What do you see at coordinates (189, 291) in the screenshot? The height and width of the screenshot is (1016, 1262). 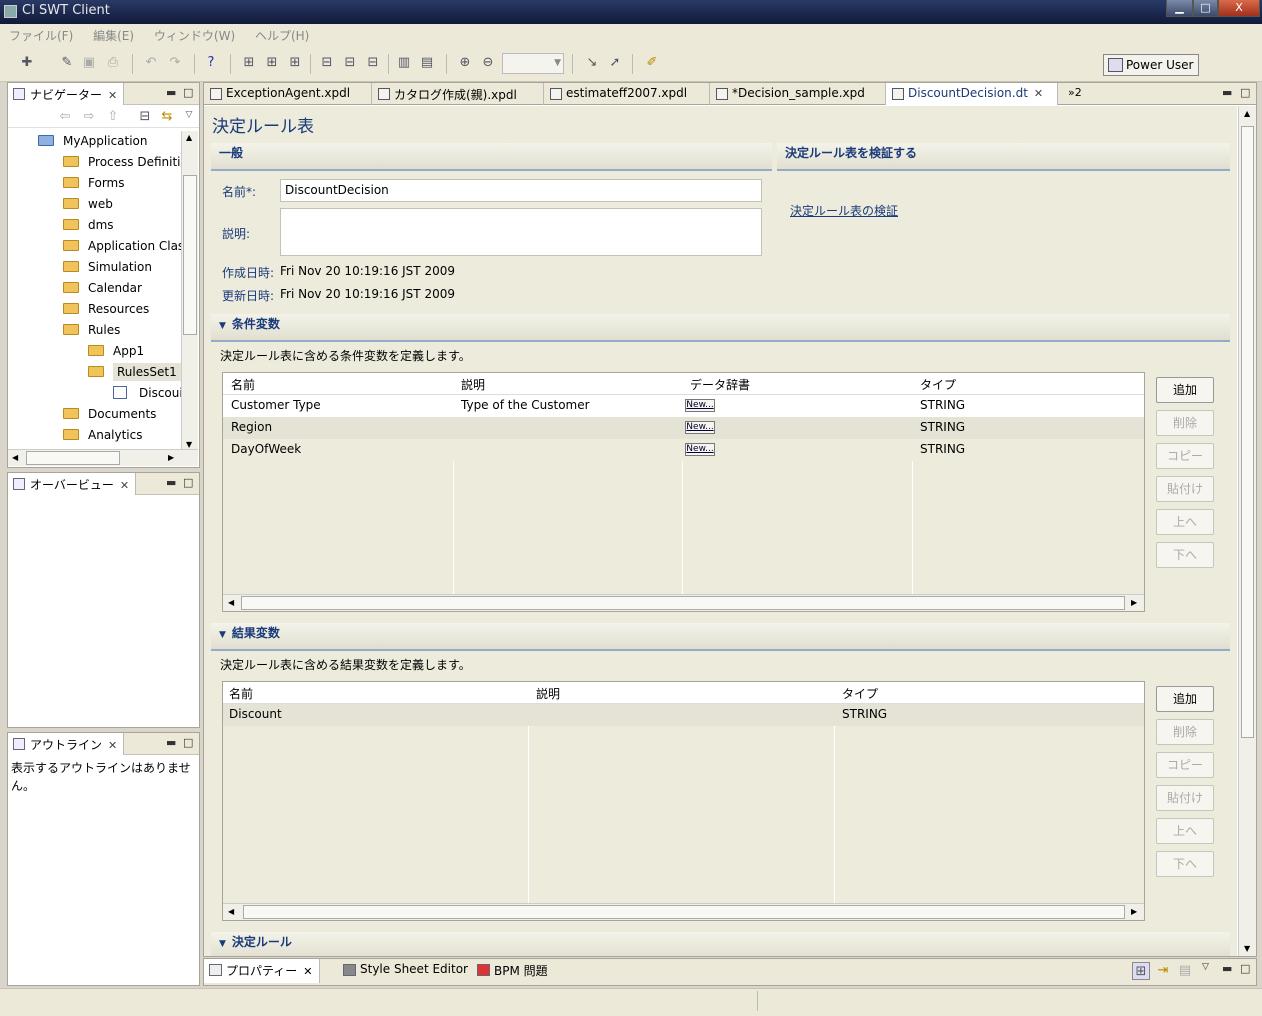 I see `navigator-vscroll: ▲ ▼` at bounding box center [189, 291].